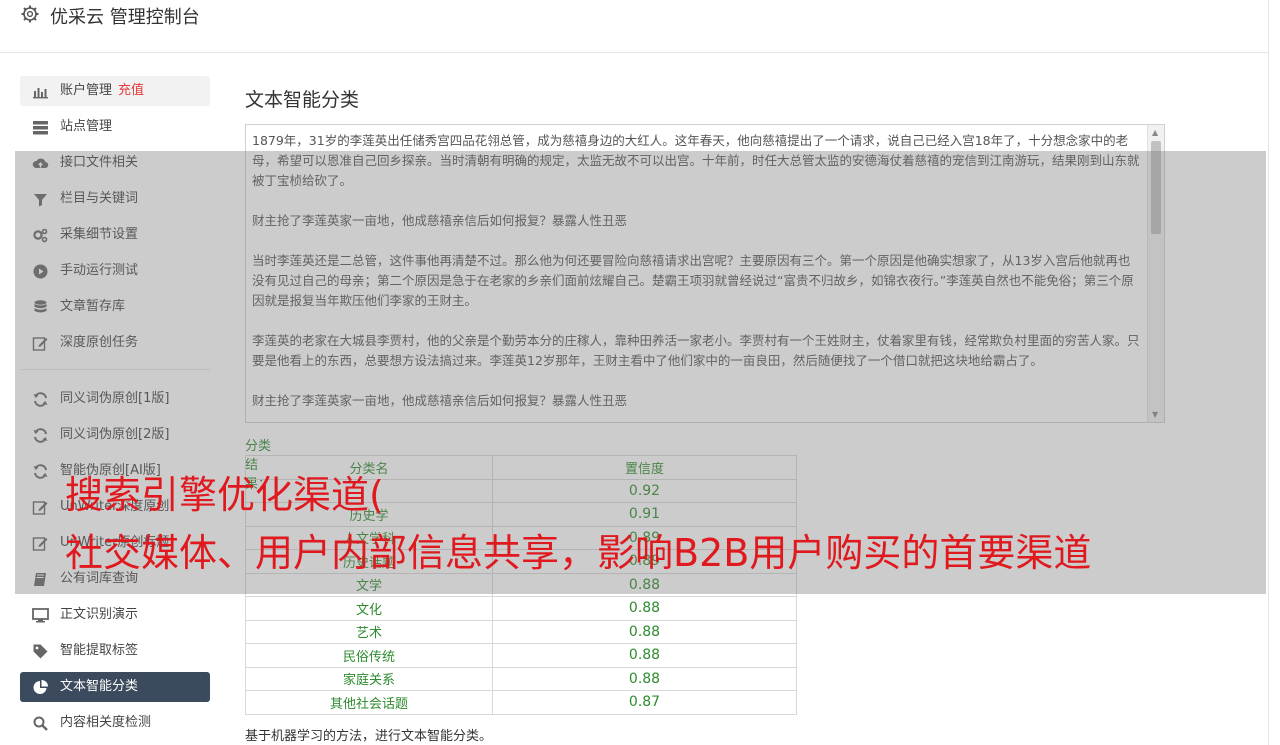  Describe the element at coordinates (40, 93) in the screenshot. I see `bar-chart-icon` at that location.